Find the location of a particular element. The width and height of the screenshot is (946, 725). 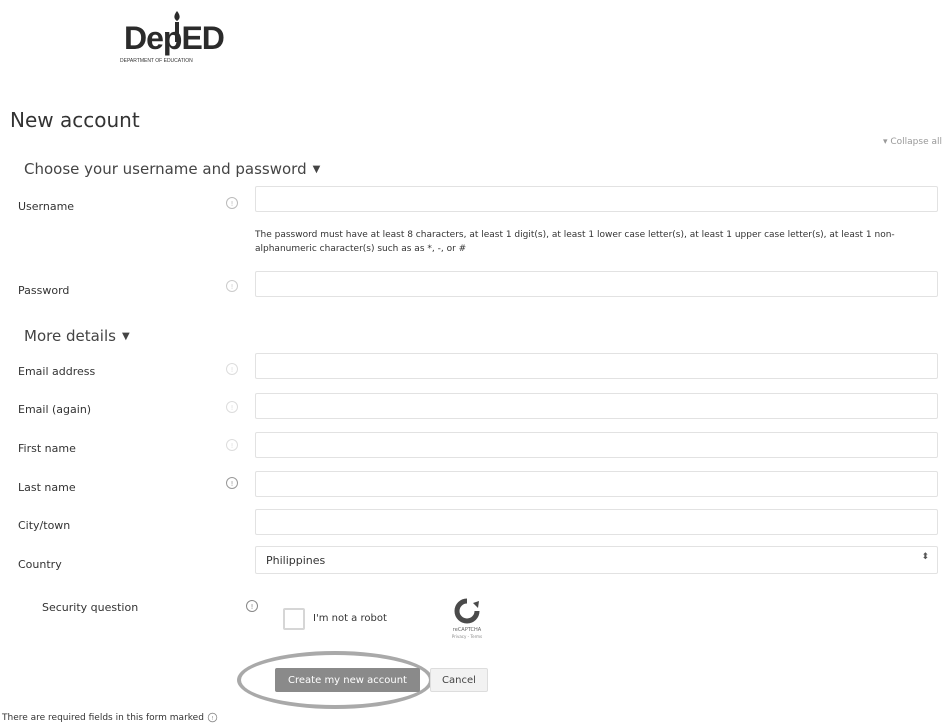

country-select: Philippines ⬍ is located at coordinates (596, 560).